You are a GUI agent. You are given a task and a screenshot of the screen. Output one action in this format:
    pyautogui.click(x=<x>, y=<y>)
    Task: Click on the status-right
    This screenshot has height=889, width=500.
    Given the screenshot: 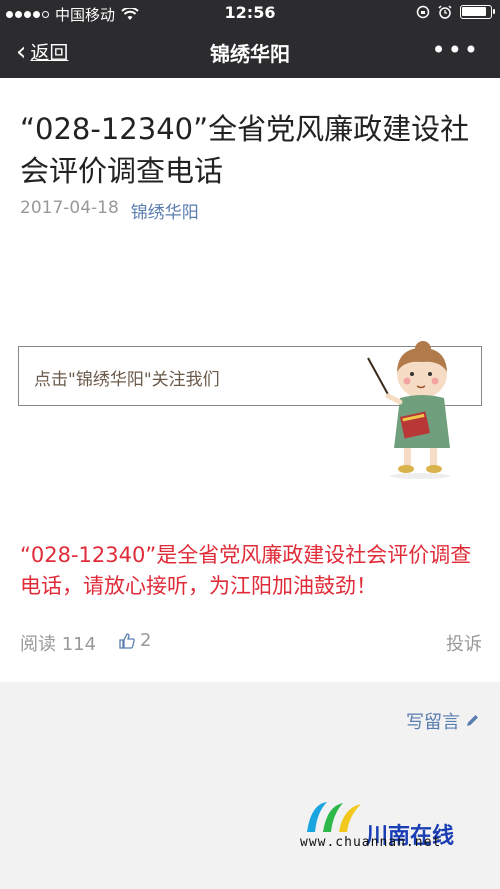 What is the action you would take?
    pyautogui.click(x=455, y=12)
    